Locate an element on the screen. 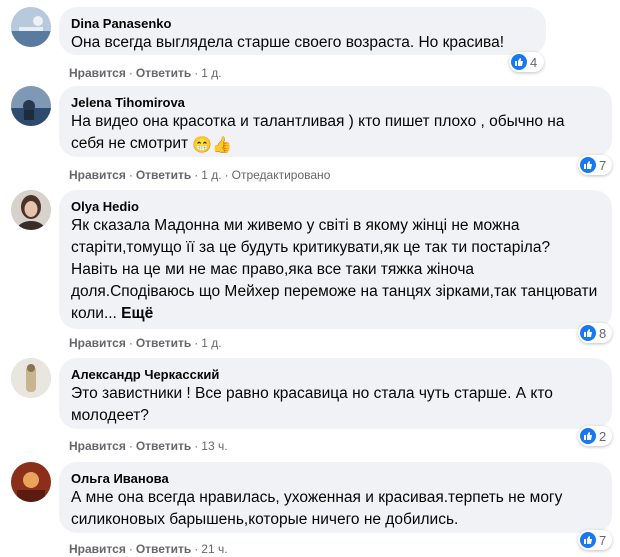 This screenshot has width=620, height=557. comment-timestamp: 13 ч. is located at coordinates (214, 446).